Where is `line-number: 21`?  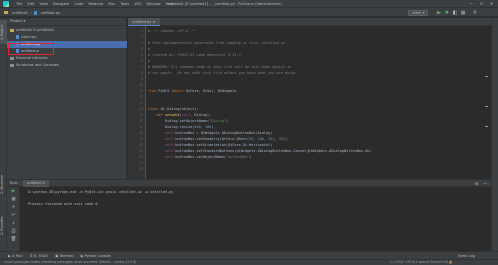
line-number: 21 is located at coordinates (141, 151).